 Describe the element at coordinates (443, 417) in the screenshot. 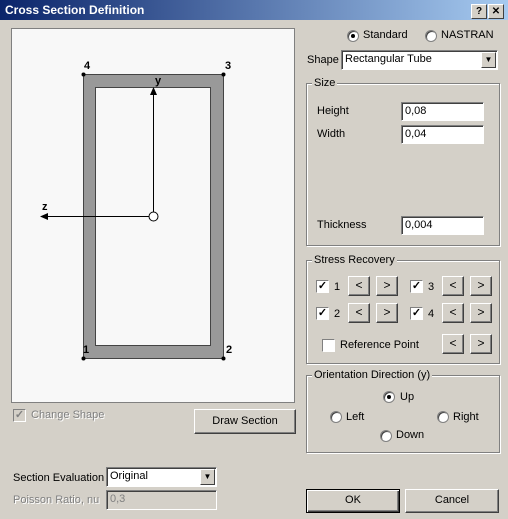

I see `orientation-right-radio` at that location.